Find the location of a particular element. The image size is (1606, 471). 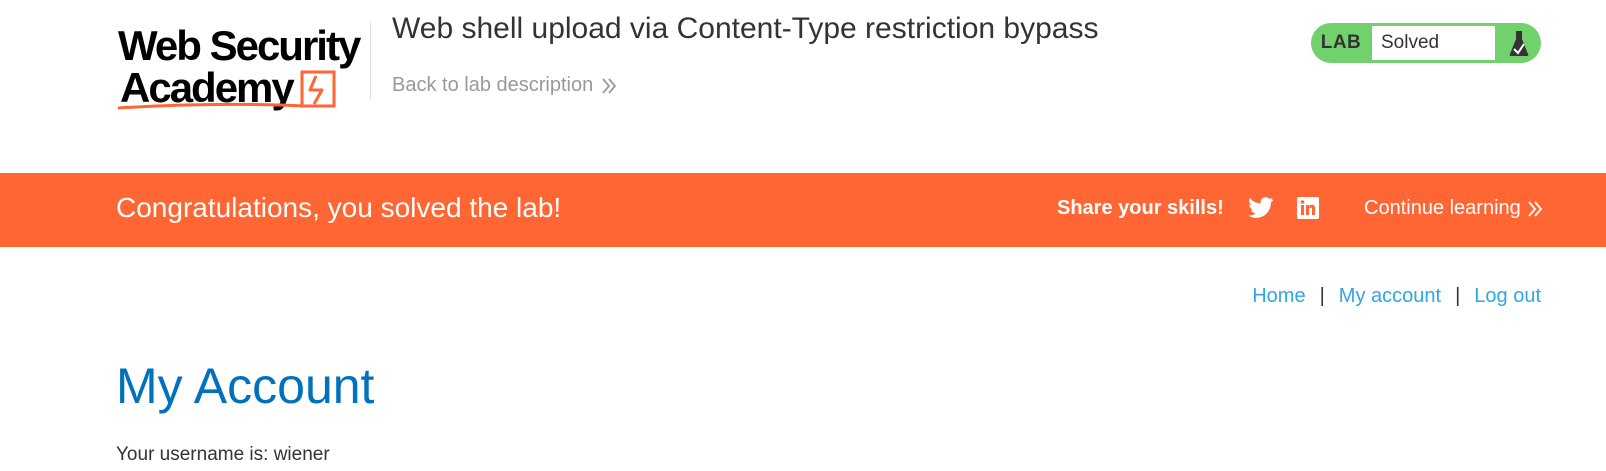

account-nav: Home | My account | Log out is located at coordinates (1396, 296).